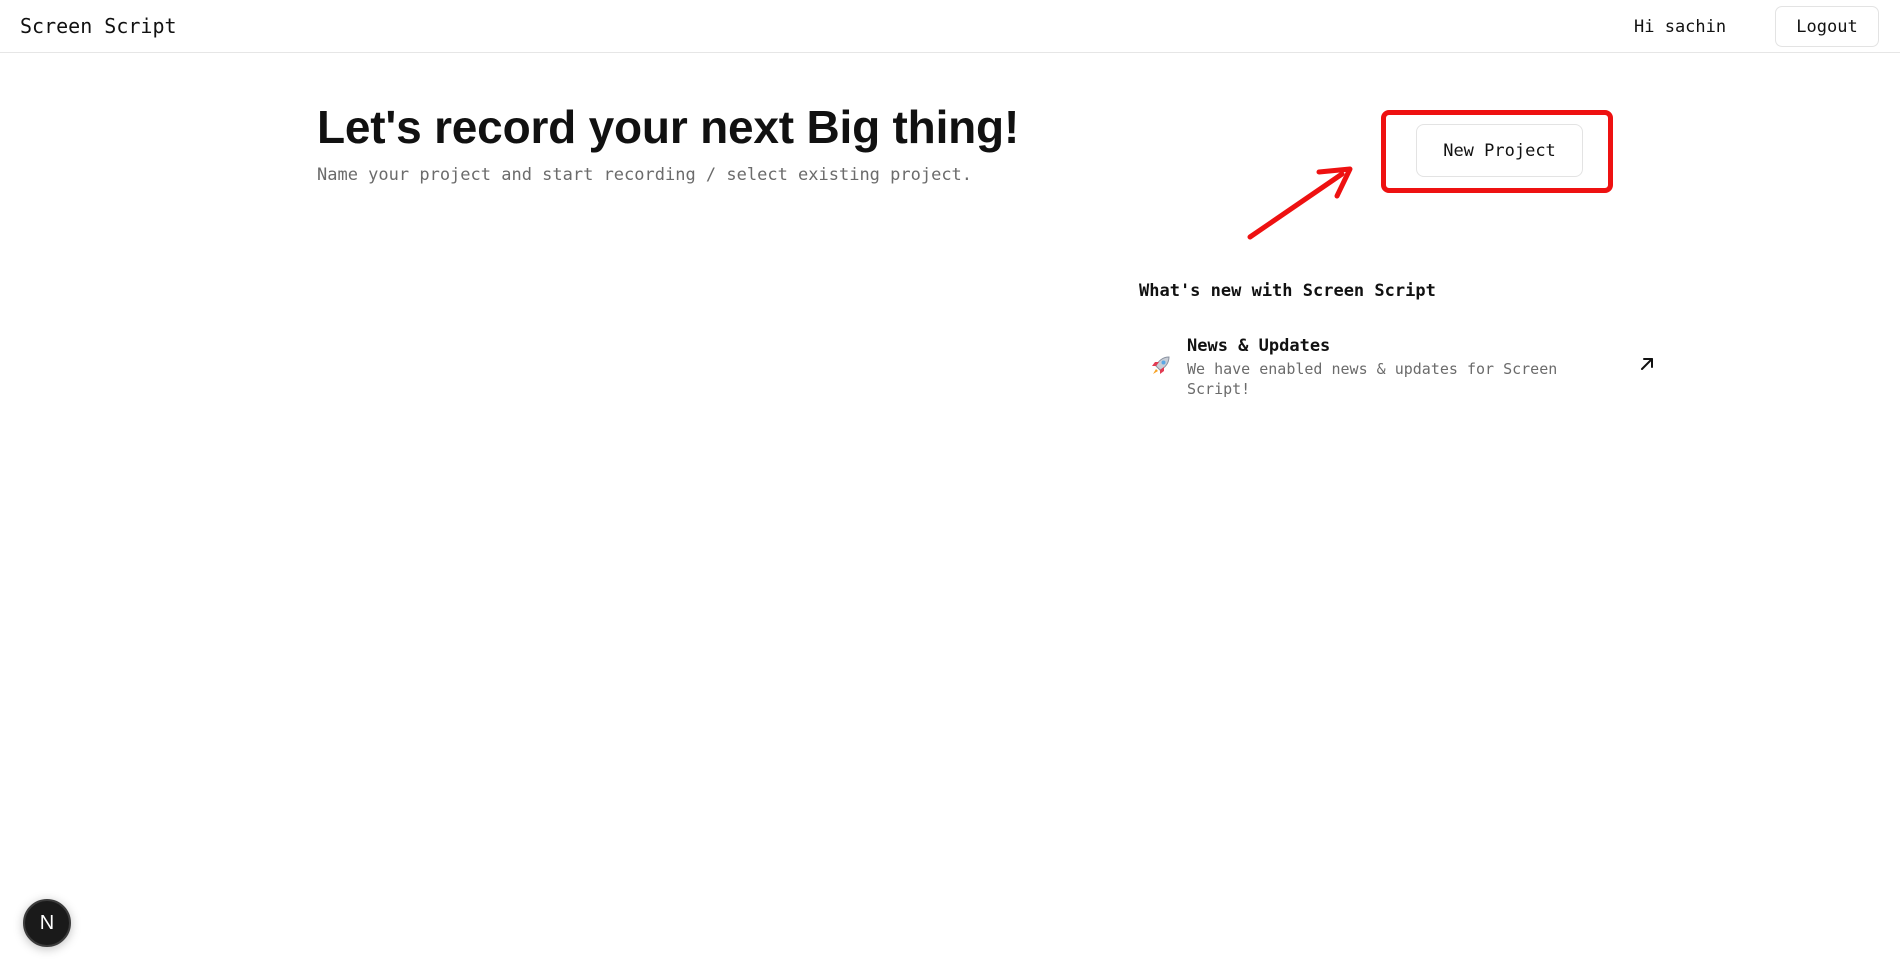 The width and height of the screenshot is (1900, 970). What do you see at coordinates (47, 923) in the screenshot?
I see `nextjs-dev-badge: N` at bounding box center [47, 923].